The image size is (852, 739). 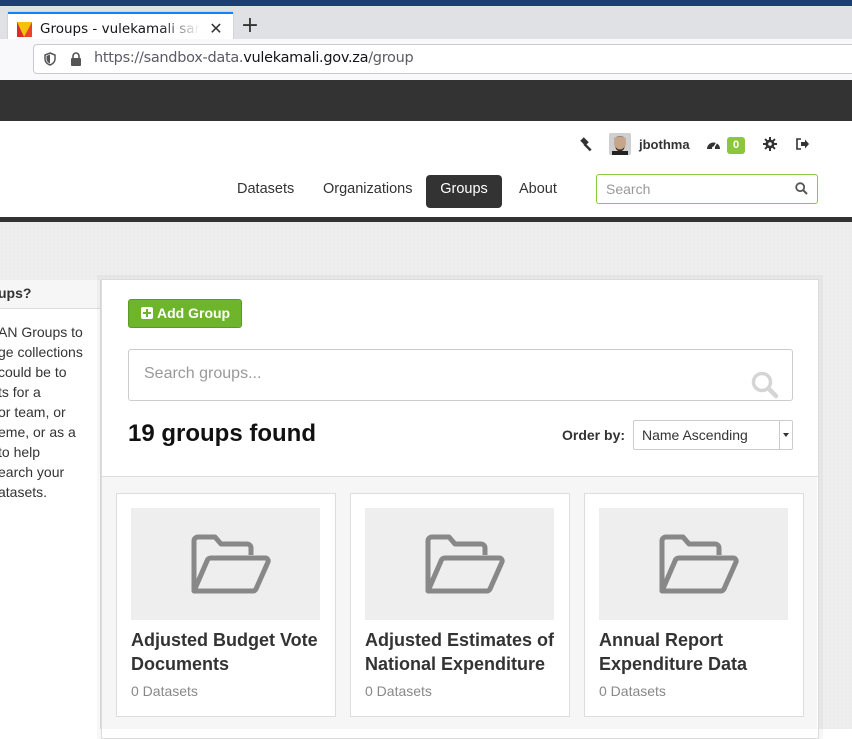 I want to click on order-by-select: Name Ascending, so click(x=713, y=435).